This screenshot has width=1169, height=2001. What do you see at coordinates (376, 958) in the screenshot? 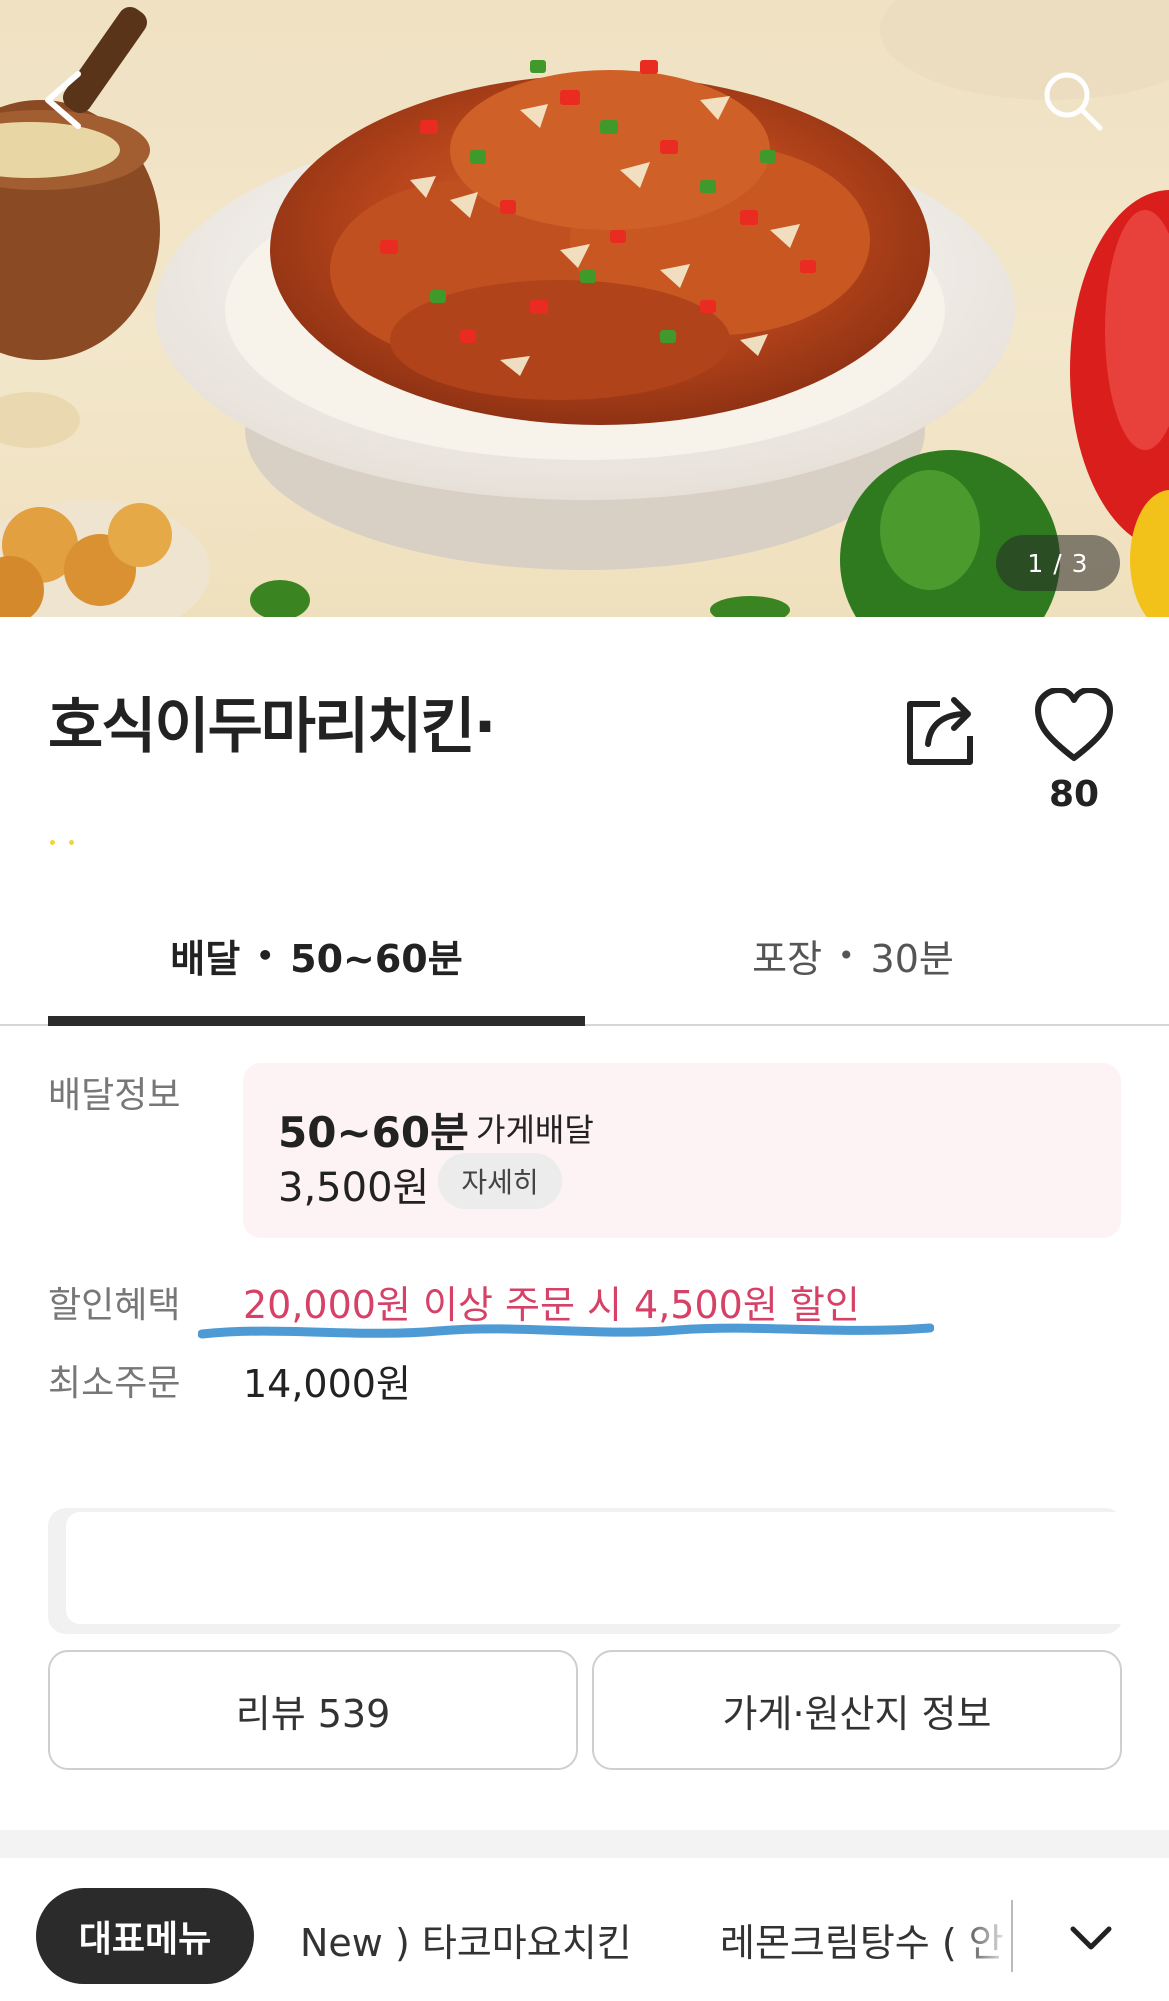
I see `tab-delivery-time: 50~60분` at bounding box center [376, 958].